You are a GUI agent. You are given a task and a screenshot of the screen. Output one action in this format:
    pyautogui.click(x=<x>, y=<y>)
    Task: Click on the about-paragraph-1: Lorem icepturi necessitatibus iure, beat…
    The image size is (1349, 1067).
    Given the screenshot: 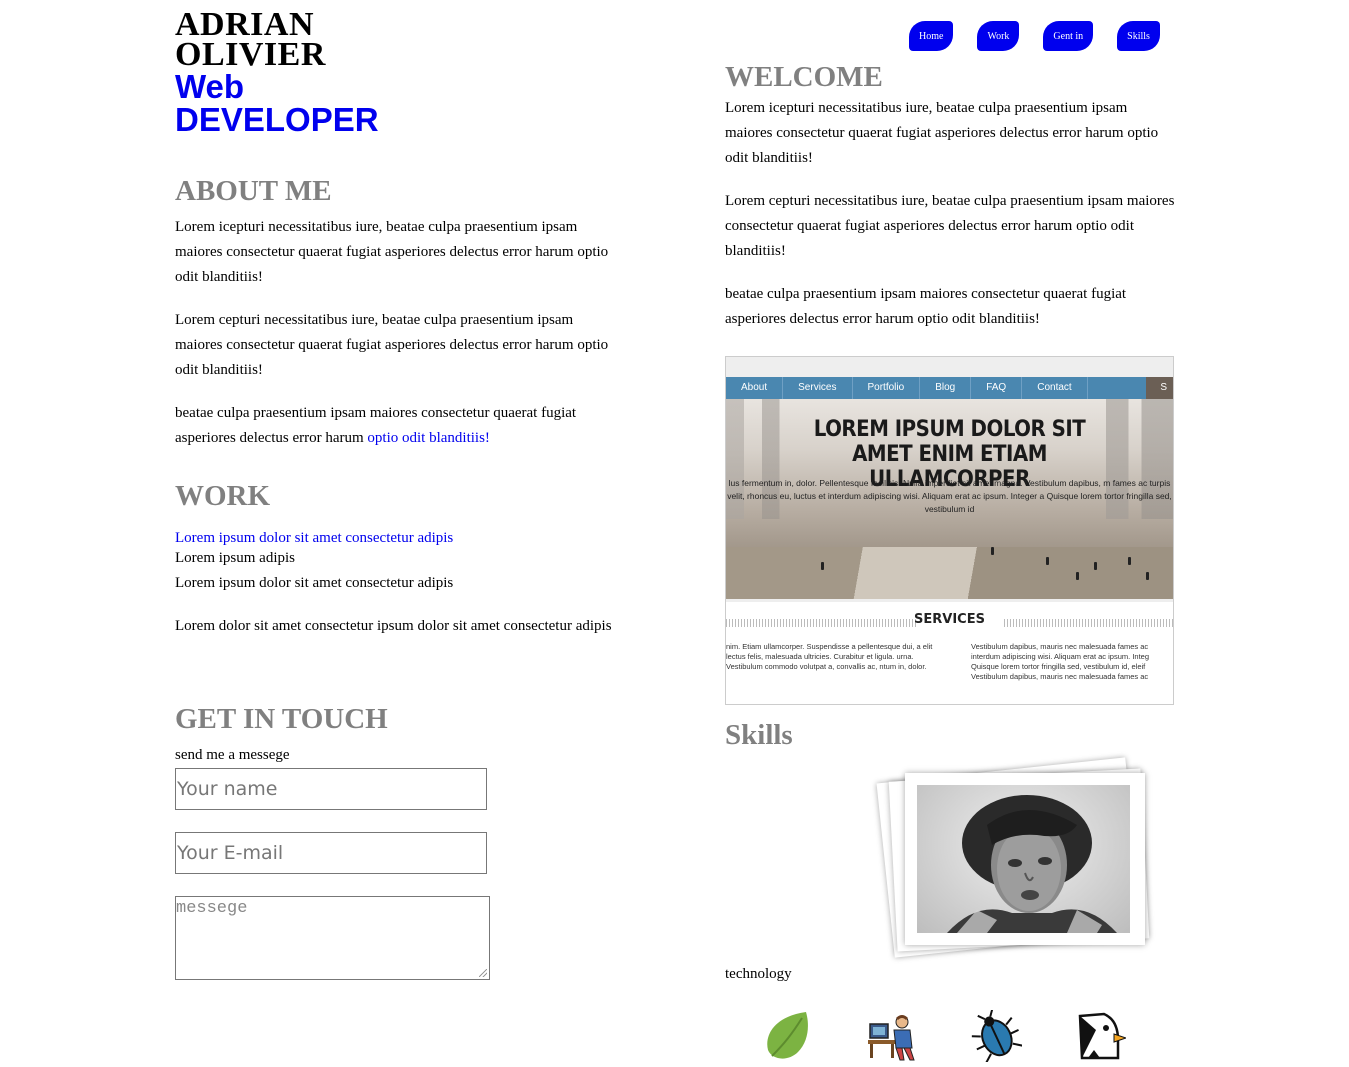 What is the action you would take?
    pyautogui.click(x=392, y=252)
    